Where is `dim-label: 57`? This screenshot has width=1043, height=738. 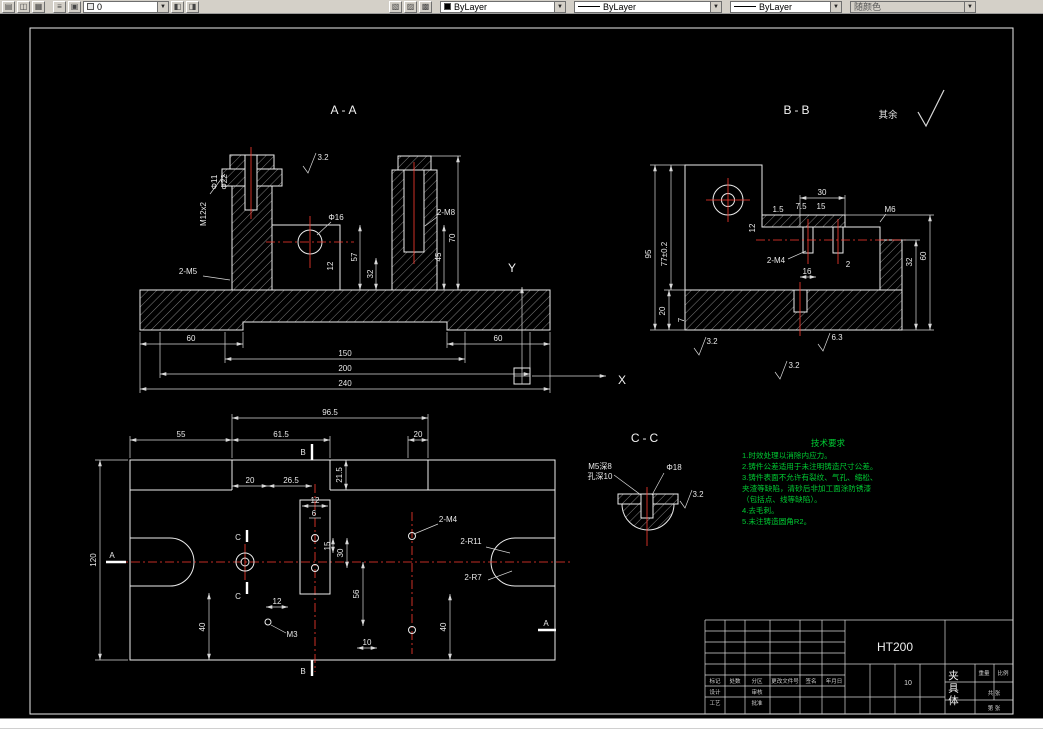
dim-label: 57 is located at coordinates (354, 256).